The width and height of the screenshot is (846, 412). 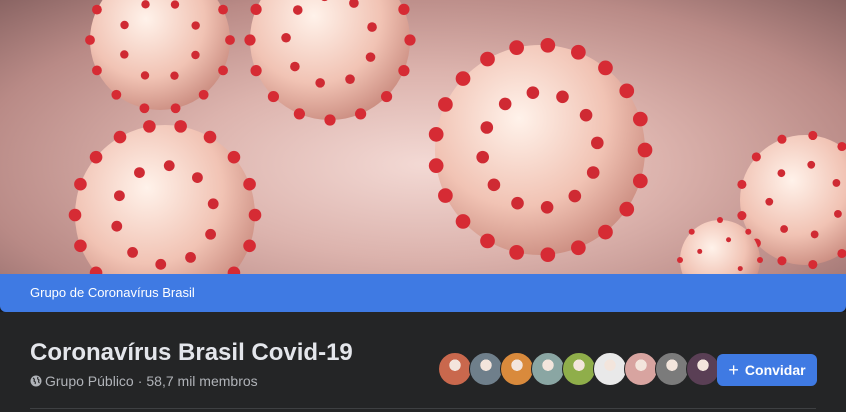 I want to click on banner-label: Grupo de Coronavírus Brasil, so click(x=112, y=292).